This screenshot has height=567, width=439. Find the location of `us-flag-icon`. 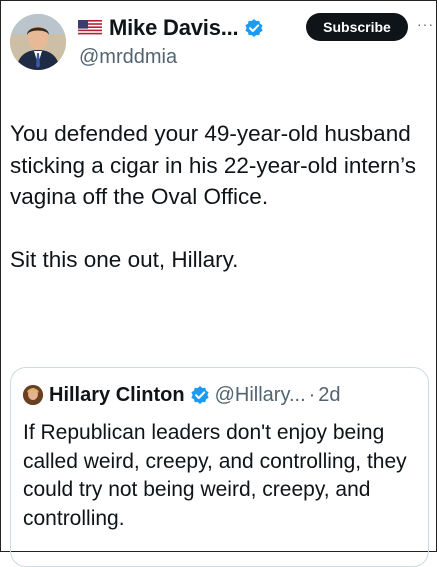

us-flag-icon is located at coordinates (90, 28).